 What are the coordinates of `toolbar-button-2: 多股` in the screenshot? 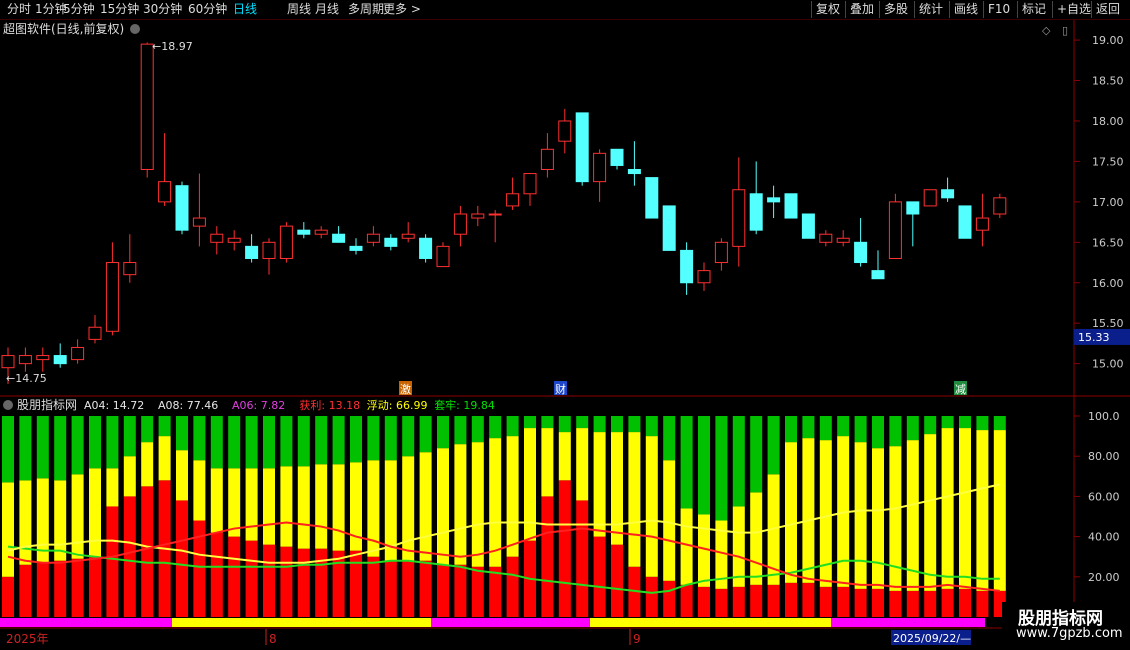 It's located at (893, 9).